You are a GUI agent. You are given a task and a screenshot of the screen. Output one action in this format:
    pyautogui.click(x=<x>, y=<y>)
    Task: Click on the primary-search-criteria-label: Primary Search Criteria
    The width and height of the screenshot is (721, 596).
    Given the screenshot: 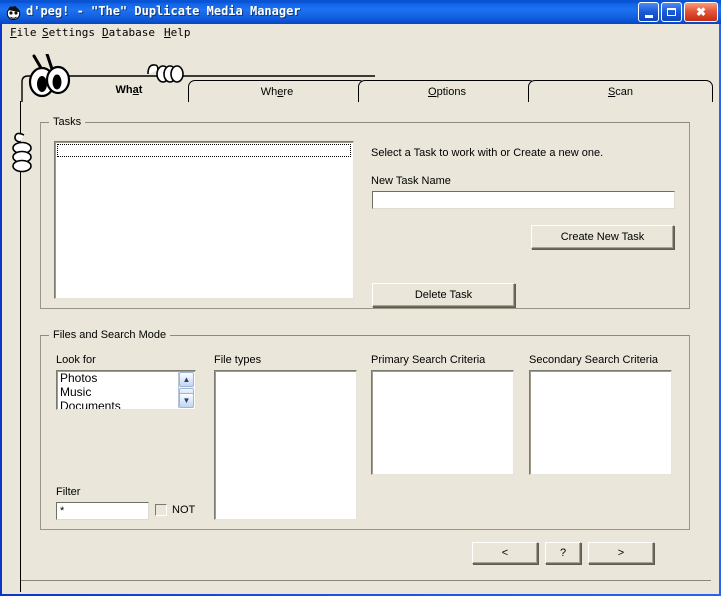 What is the action you would take?
    pyautogui.click(x=428, y=360)
    